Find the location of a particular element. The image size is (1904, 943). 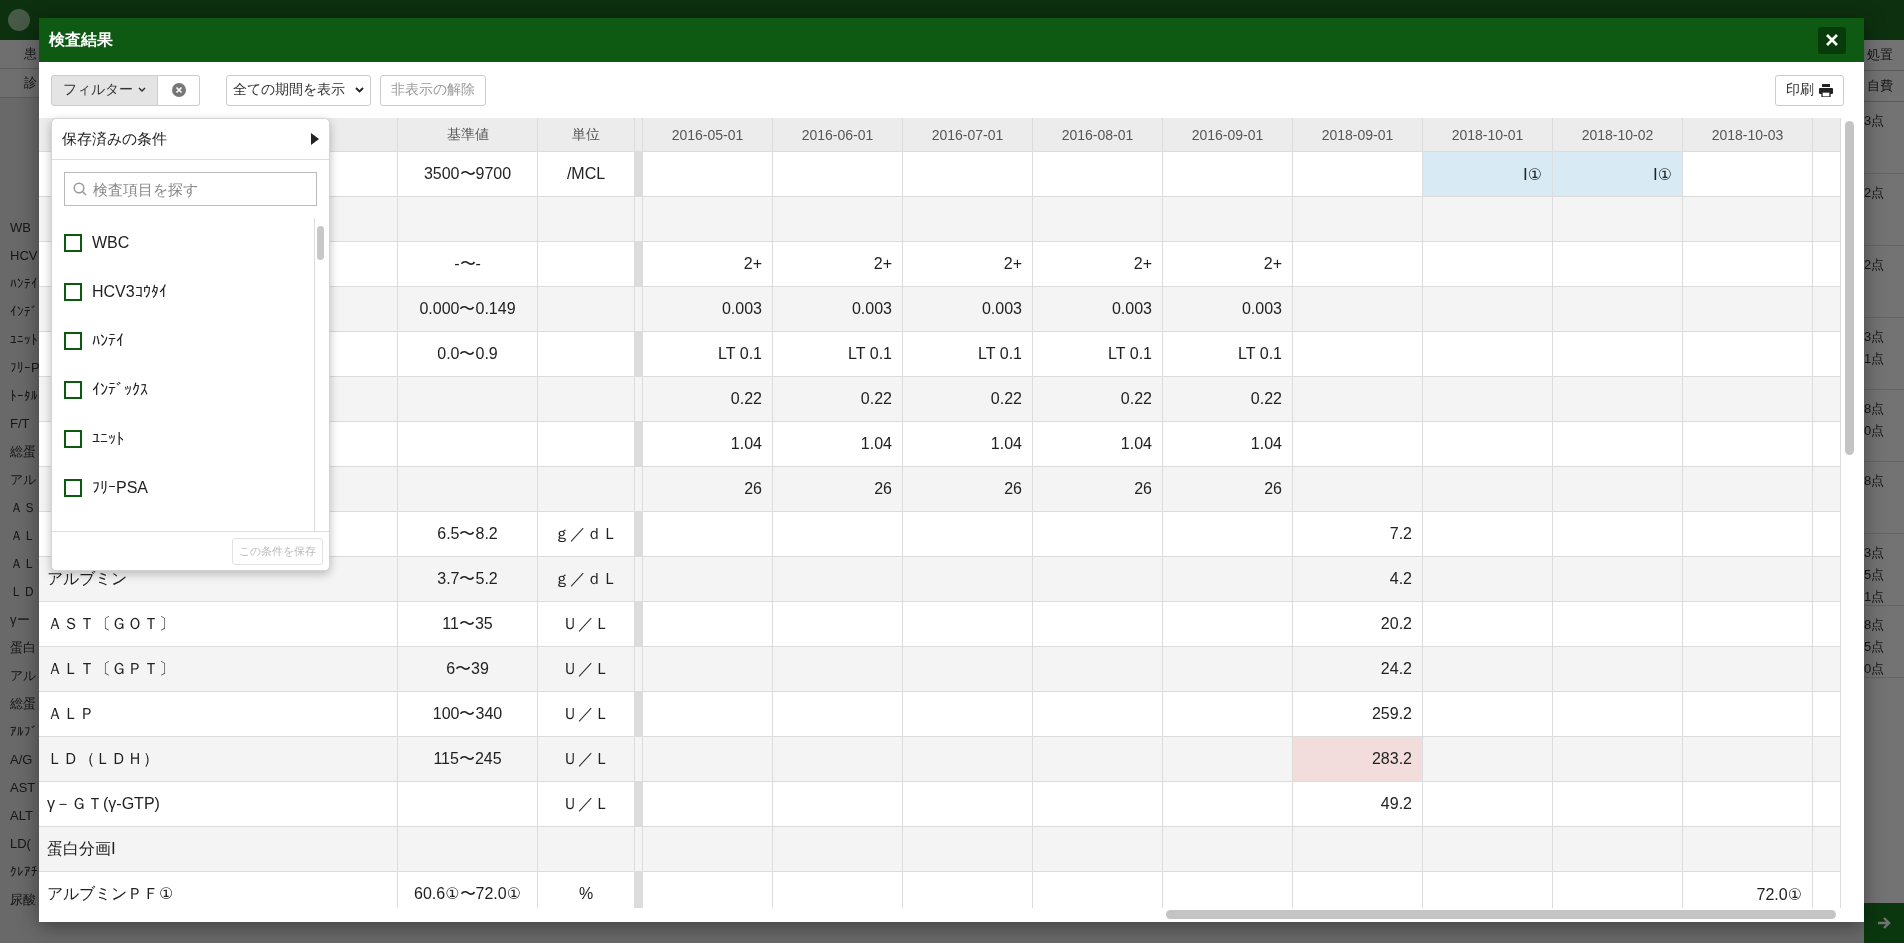

arrow-icon is located at coordinates (1884, 923).